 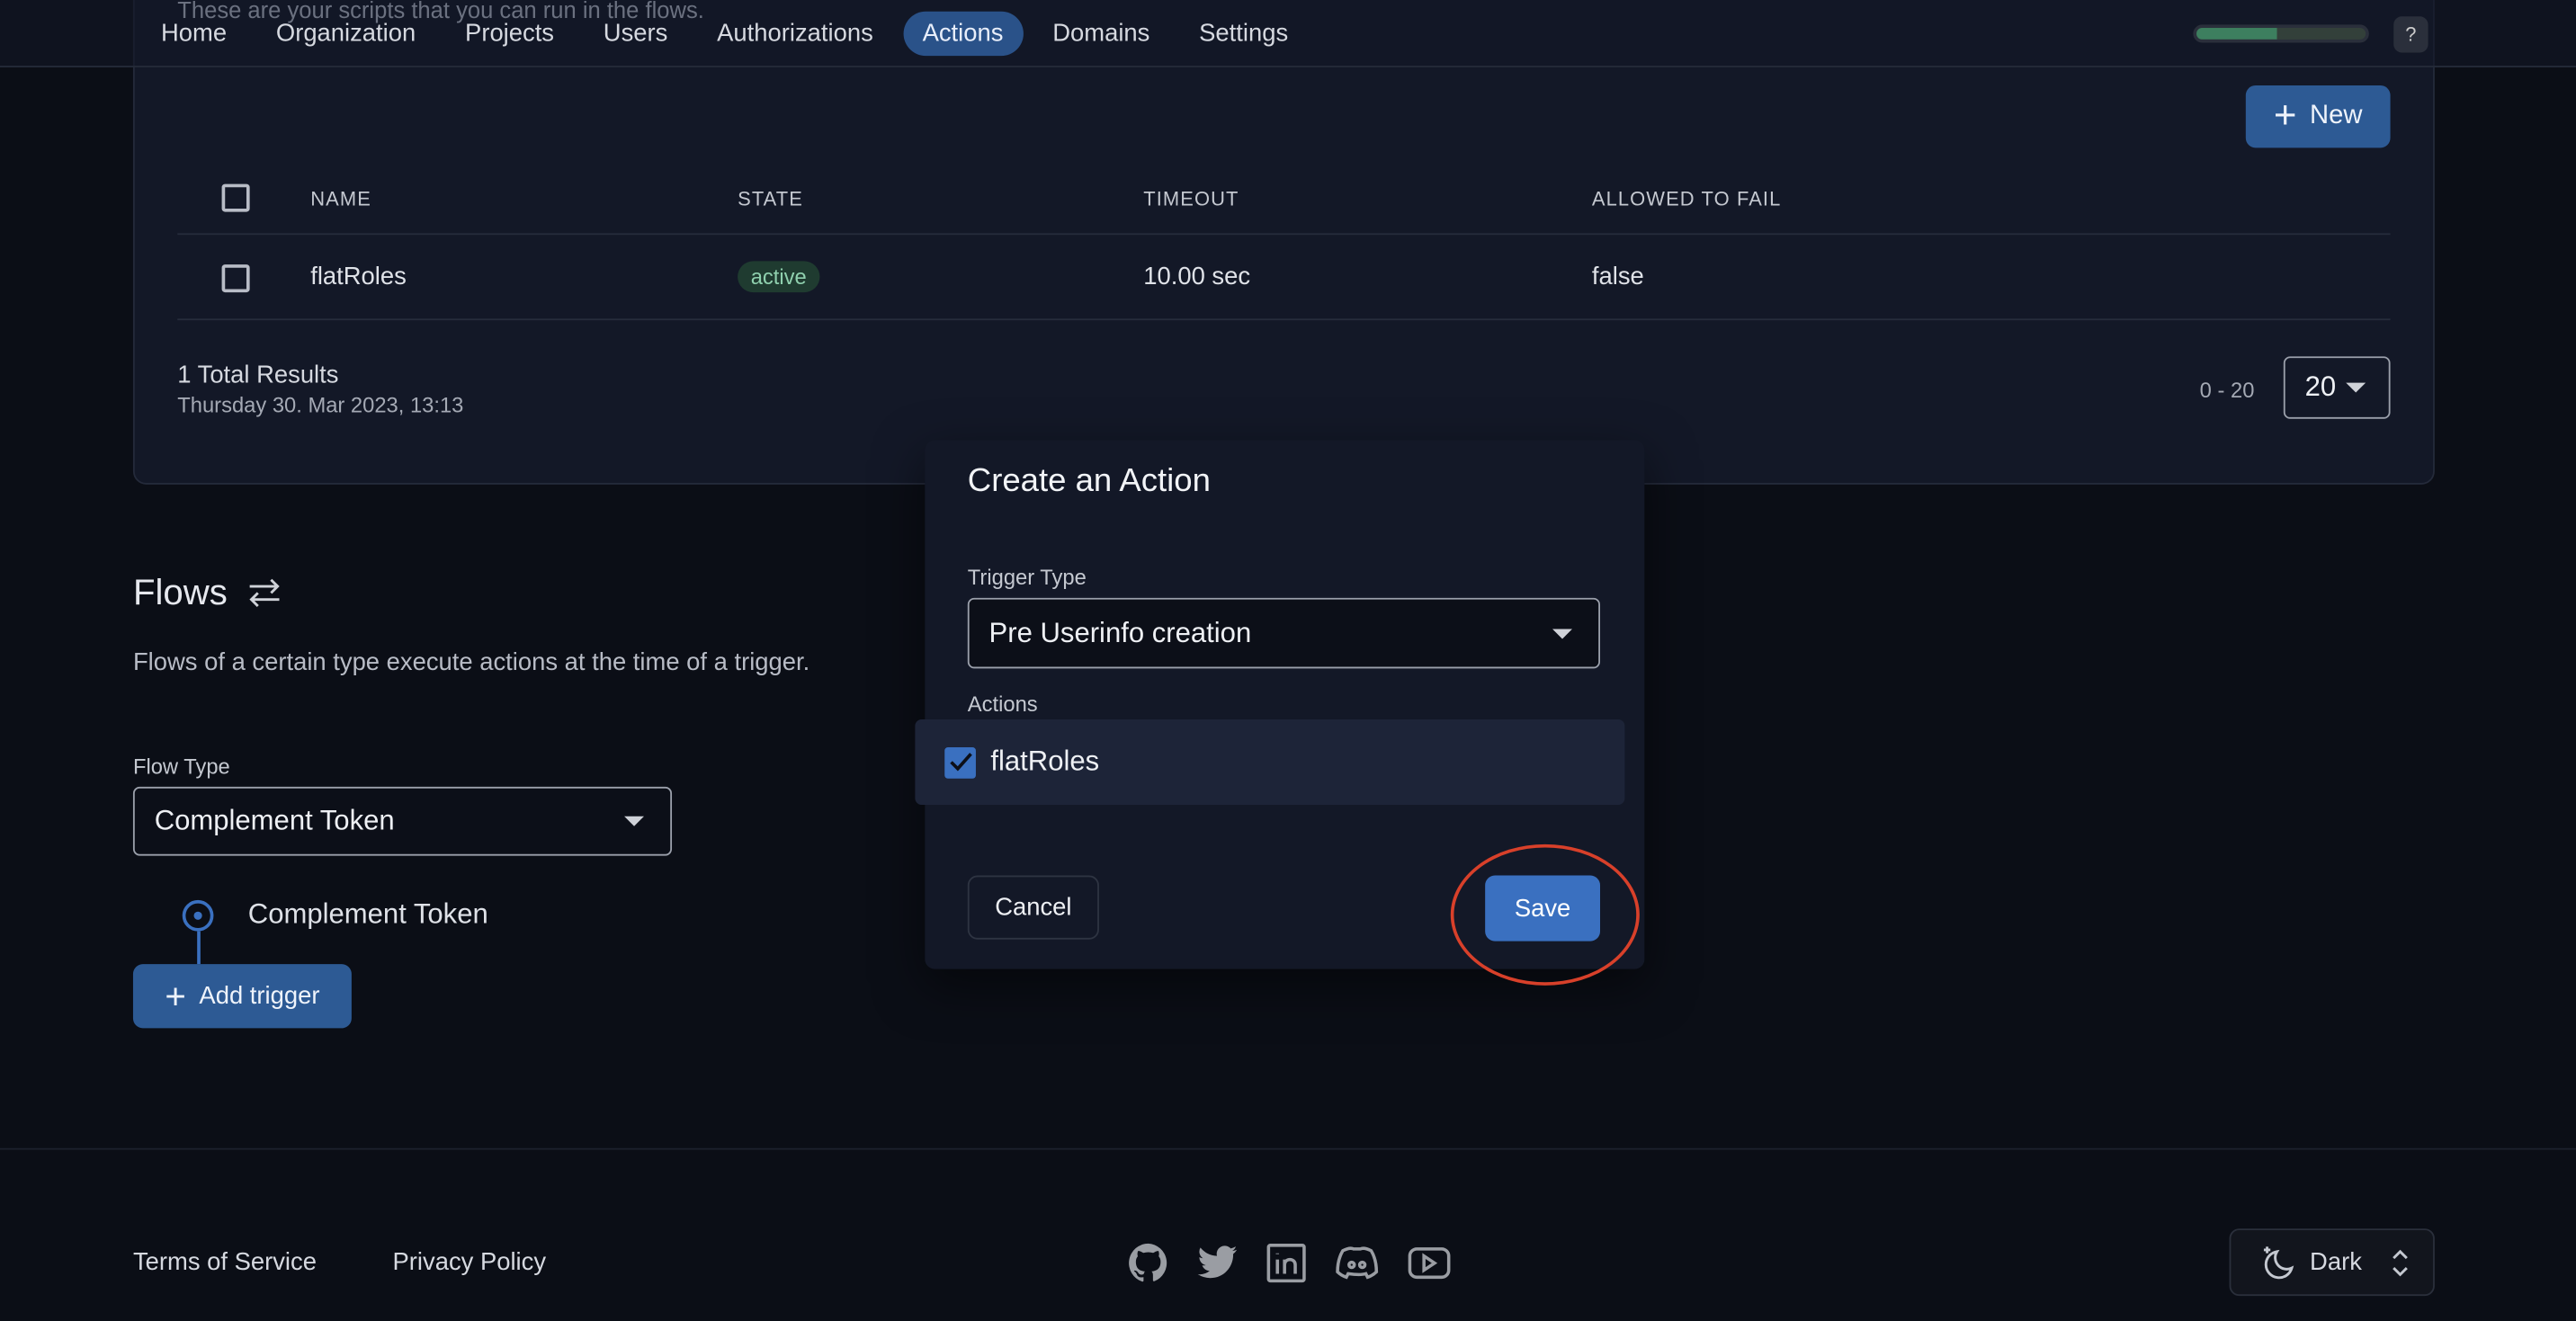 I want to click on action-option-flatroles: flatRoles, so click(x=1270, y=762).